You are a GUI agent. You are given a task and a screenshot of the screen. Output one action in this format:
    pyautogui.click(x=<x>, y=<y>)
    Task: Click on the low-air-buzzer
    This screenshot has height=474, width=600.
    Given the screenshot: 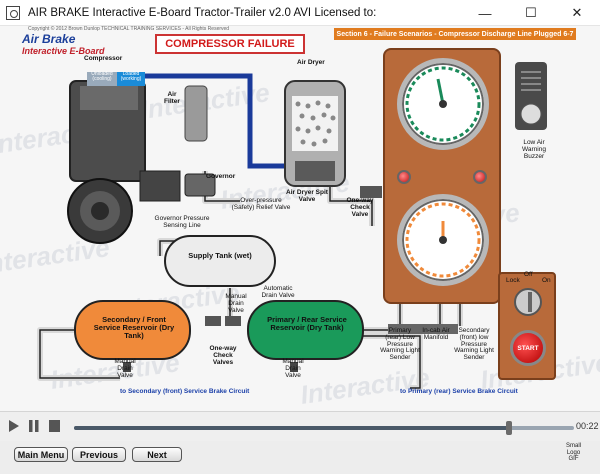 What is the action you would take?
    pyautogui.click(x=531, y=96)
    